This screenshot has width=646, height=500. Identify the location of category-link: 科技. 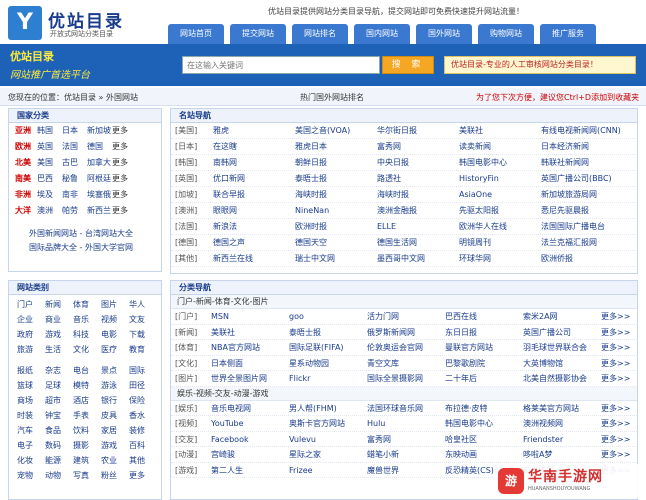
(87, 334).